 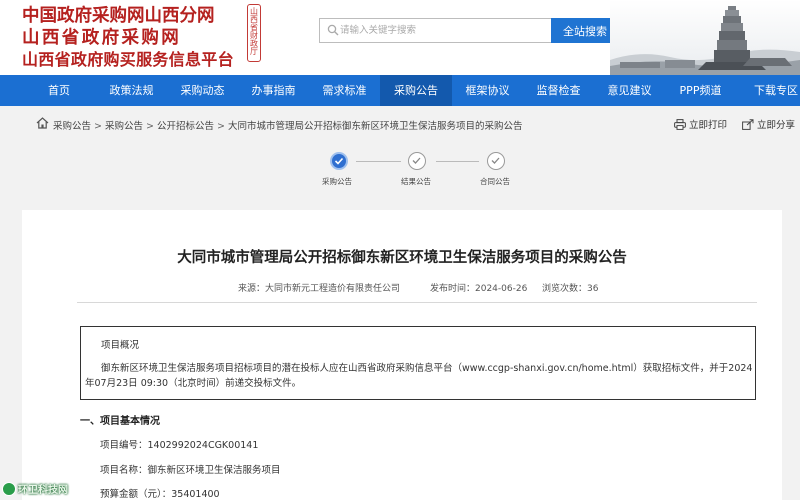 I want to click on home-icon, so click(x=42, y=123).